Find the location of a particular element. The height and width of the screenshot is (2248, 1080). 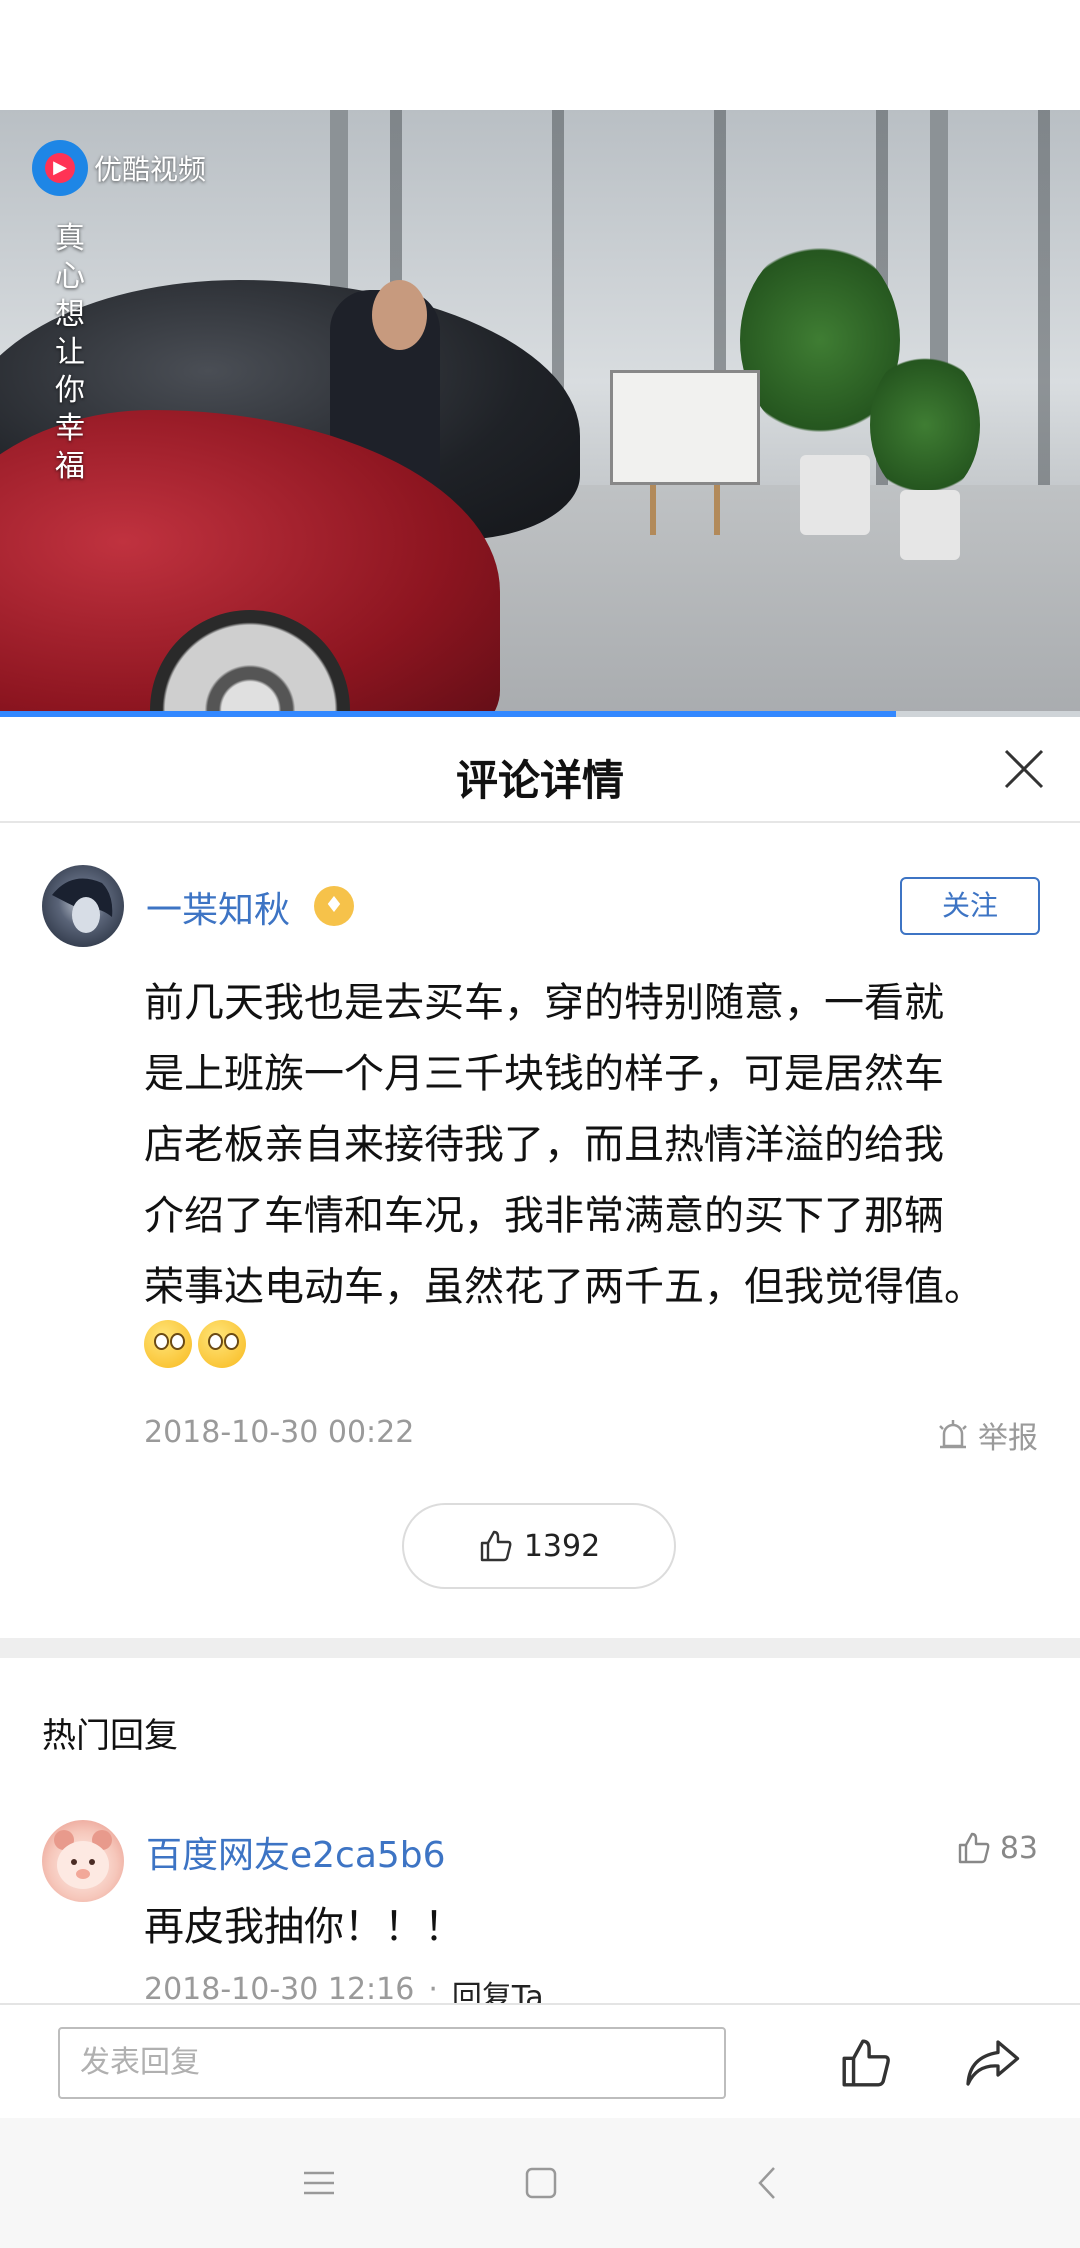

comment-line: 介绍了车情和车况，我非常满意的买下了那辆 is located at coordinates (544, 1216).